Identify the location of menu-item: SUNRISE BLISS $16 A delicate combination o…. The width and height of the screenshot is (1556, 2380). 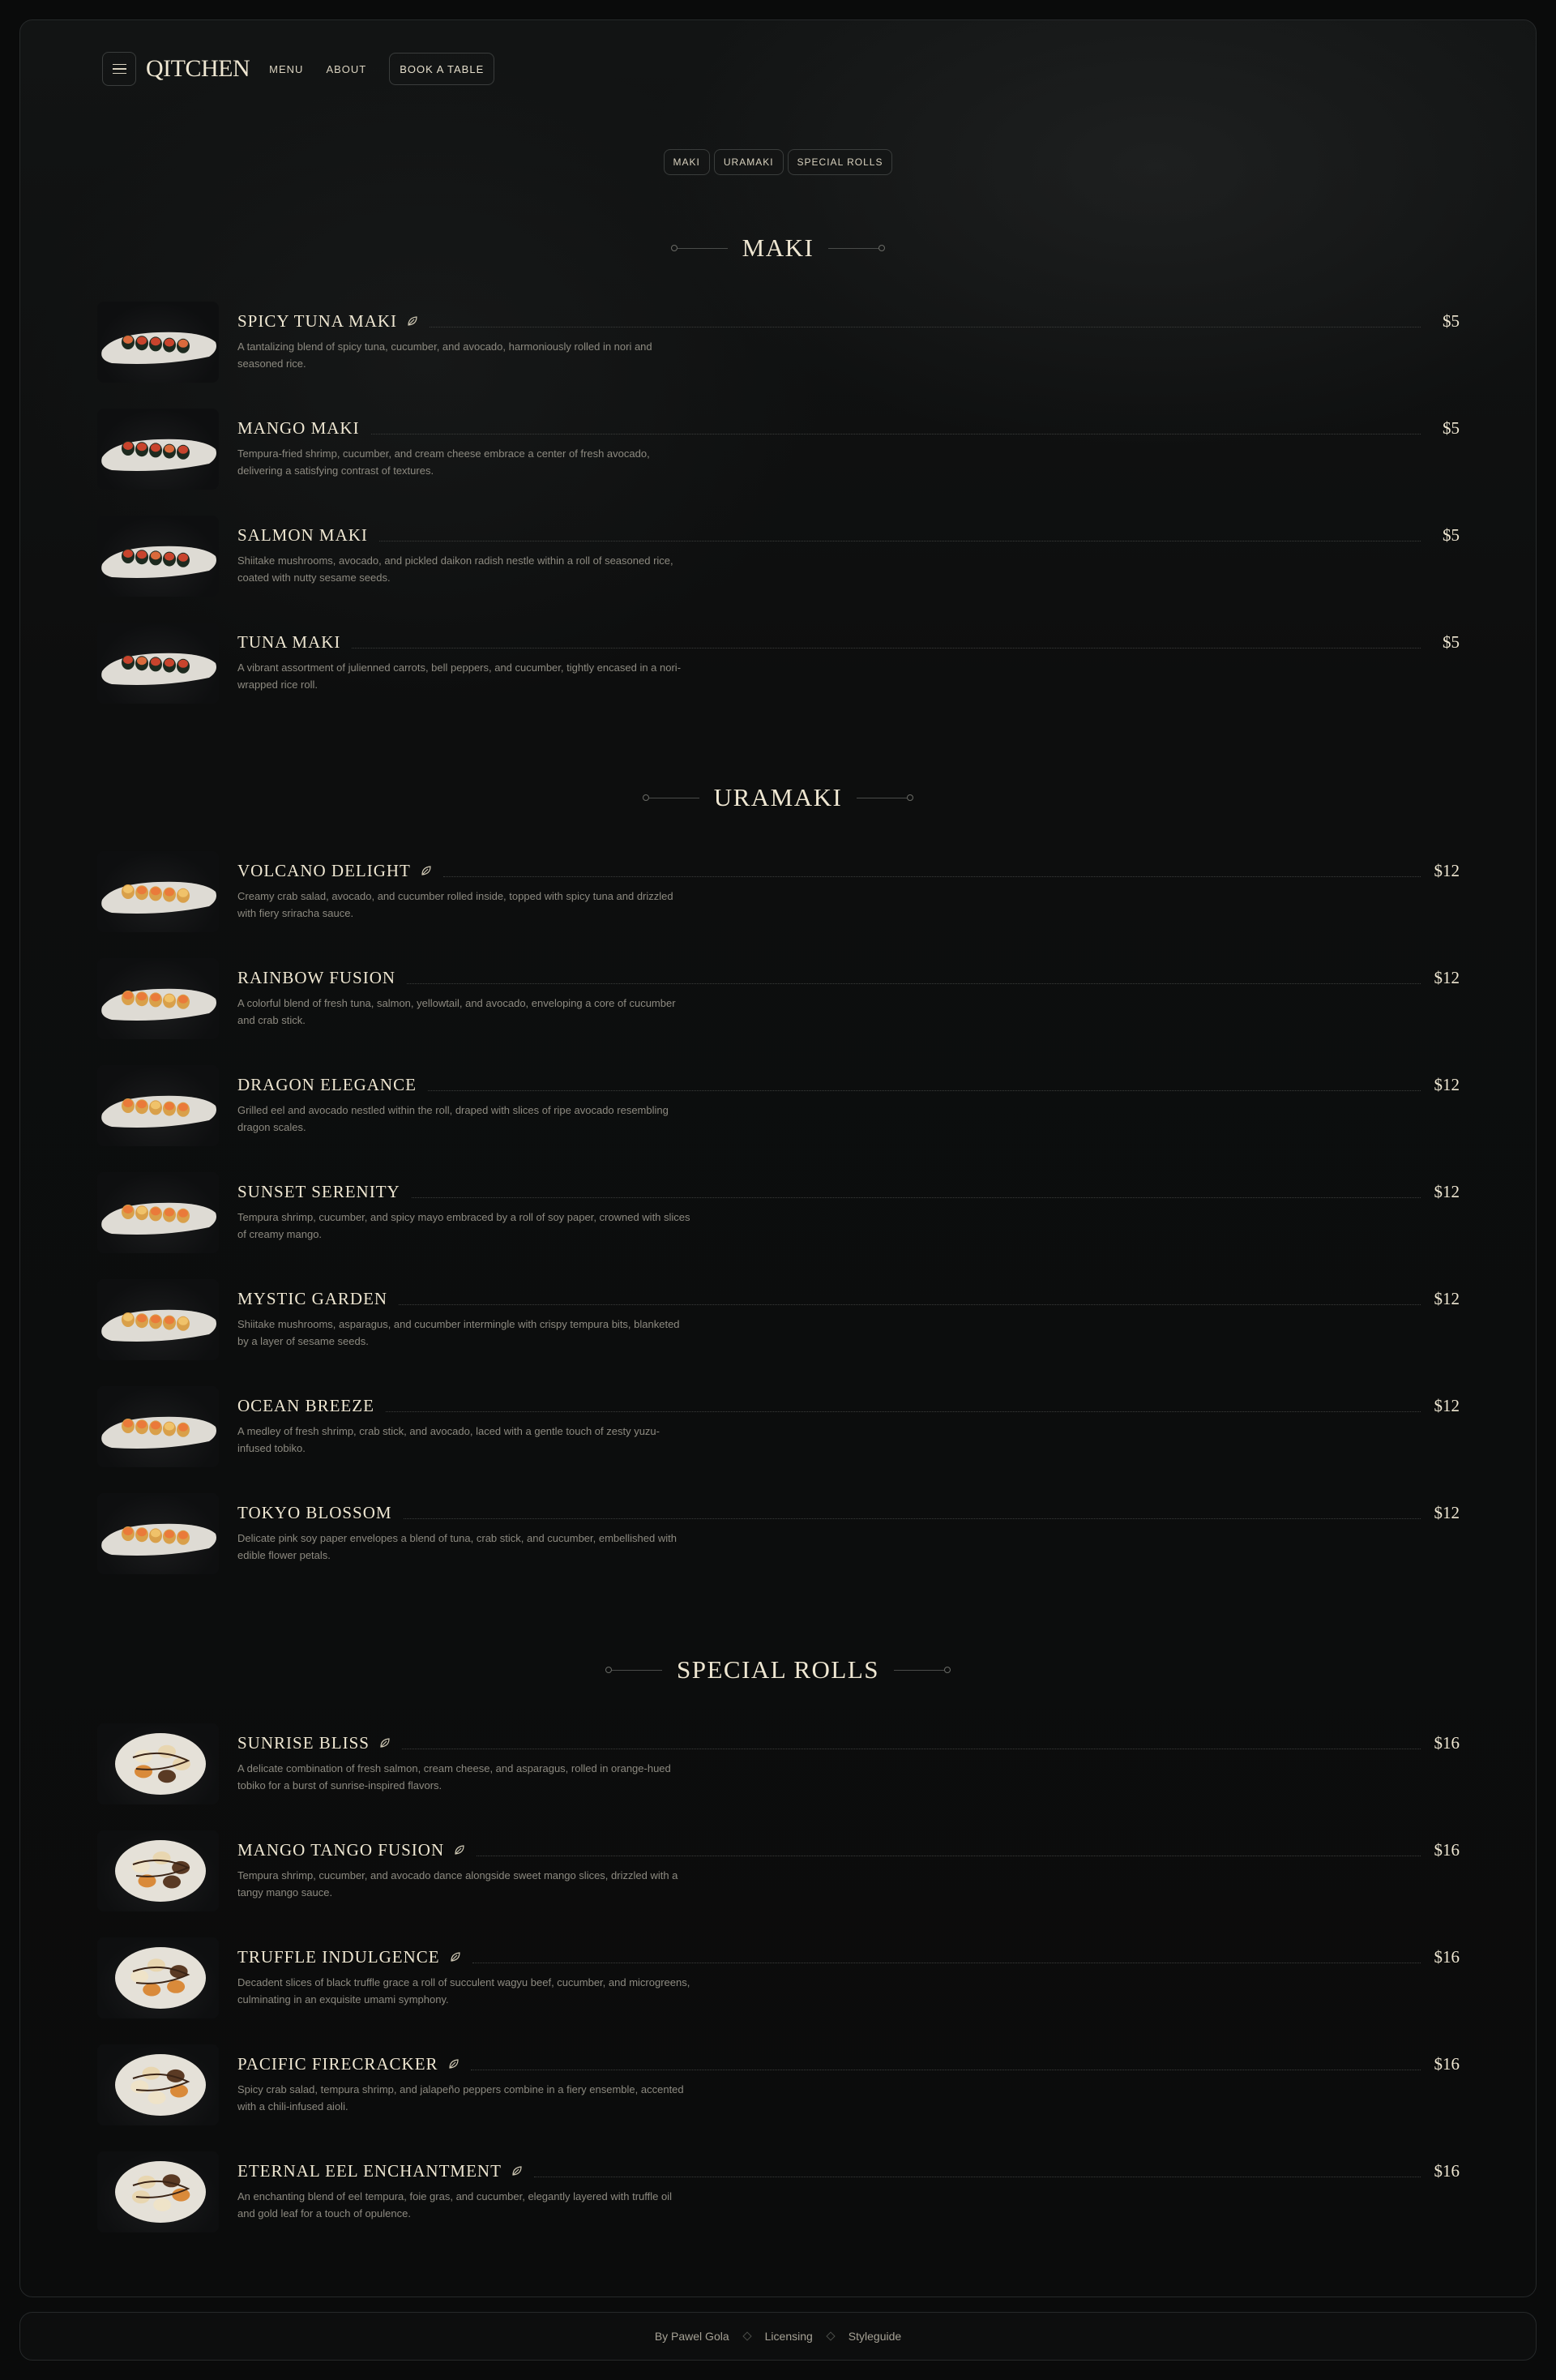
(778, 1763).